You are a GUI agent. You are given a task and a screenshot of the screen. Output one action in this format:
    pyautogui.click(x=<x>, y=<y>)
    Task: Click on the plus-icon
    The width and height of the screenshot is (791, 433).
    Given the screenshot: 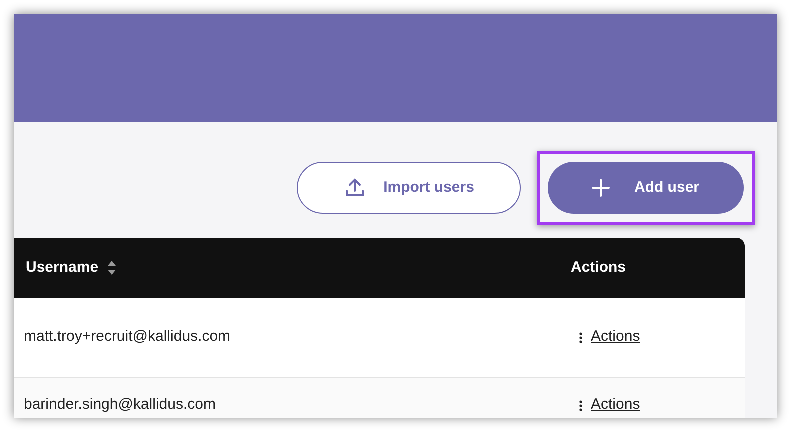 What is the action you would take?
    pyautogui.click(x=601, y=188)
    